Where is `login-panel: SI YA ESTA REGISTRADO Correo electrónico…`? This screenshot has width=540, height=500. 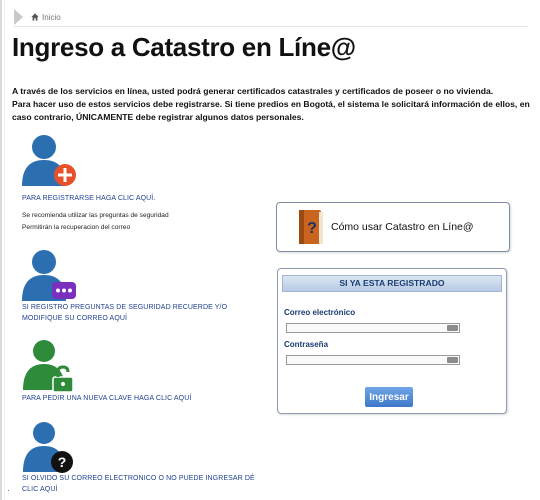
login-panel: SI YA ESTA REGISTRADO Correo electrónico… is located at coordinates (392, 341).